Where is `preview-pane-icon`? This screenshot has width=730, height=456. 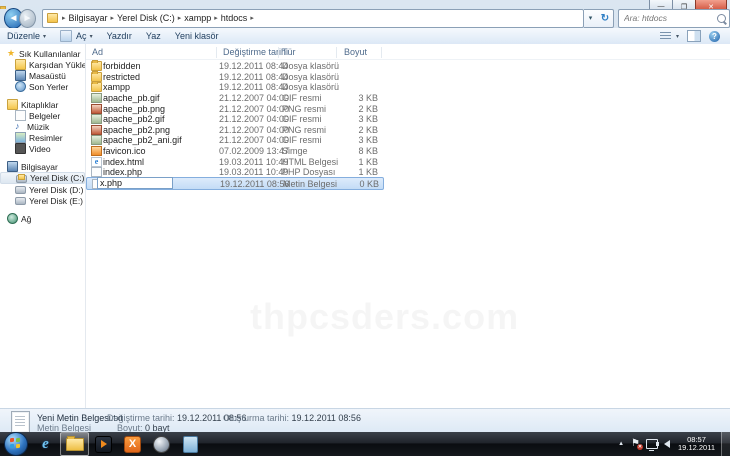
preview-pane-icon is located at coordinates (694, 36).